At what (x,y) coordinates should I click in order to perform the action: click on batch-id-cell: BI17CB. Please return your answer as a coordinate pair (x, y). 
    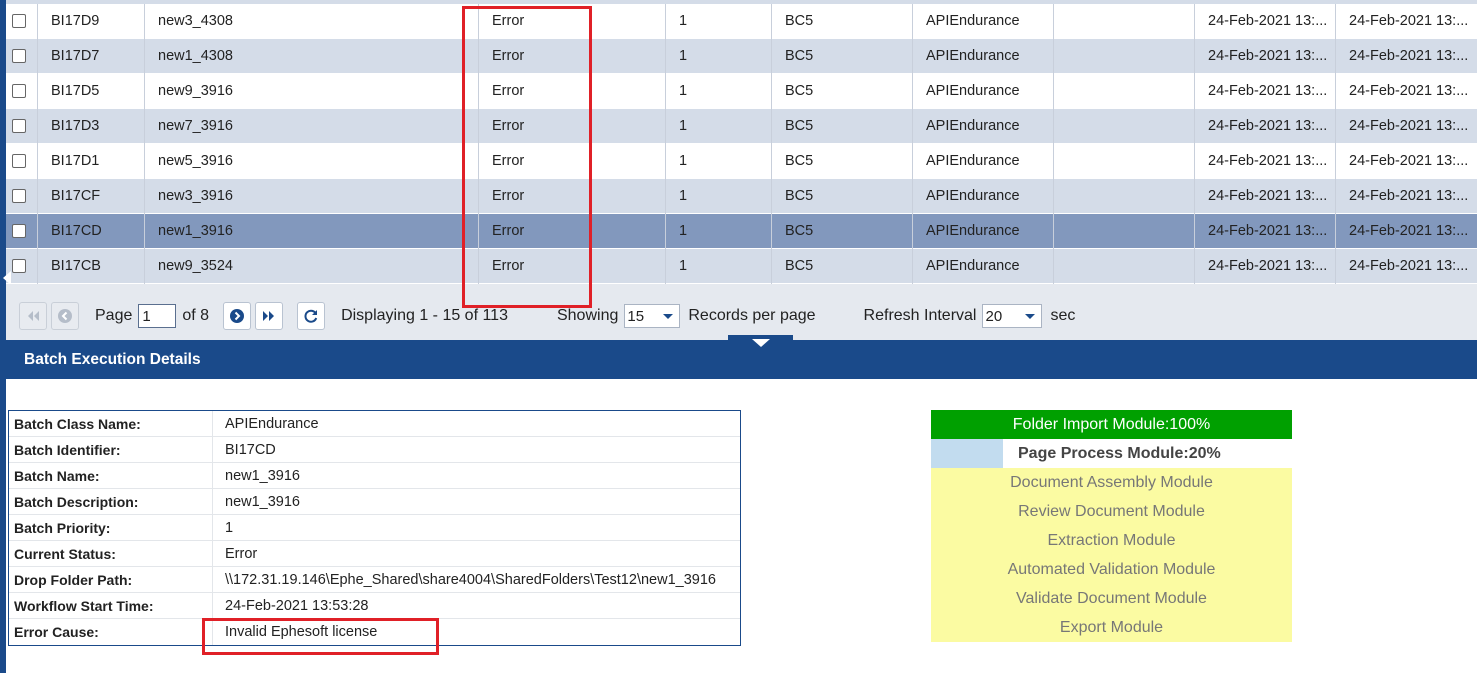
    Looking at the image, I should click on (91, 266).